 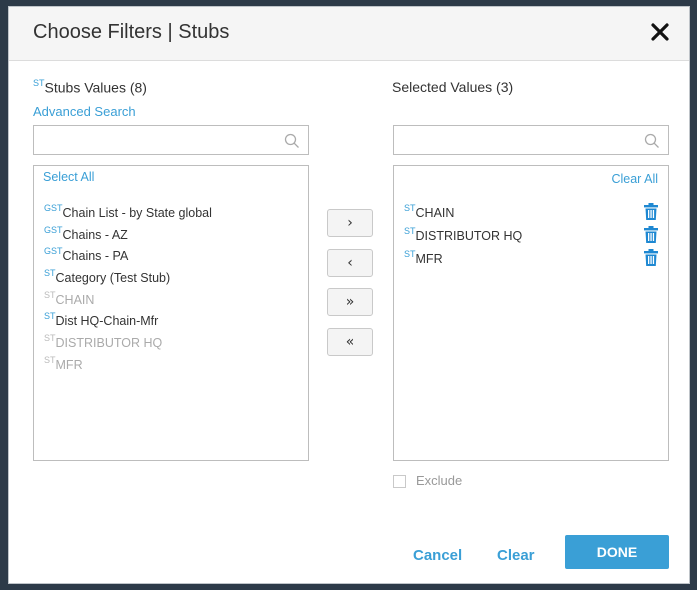 What do you see at coordinates (95, 256) in the screenshot?
I see `stub-item-label: Chains - PA` at bounding box center [95, 256].